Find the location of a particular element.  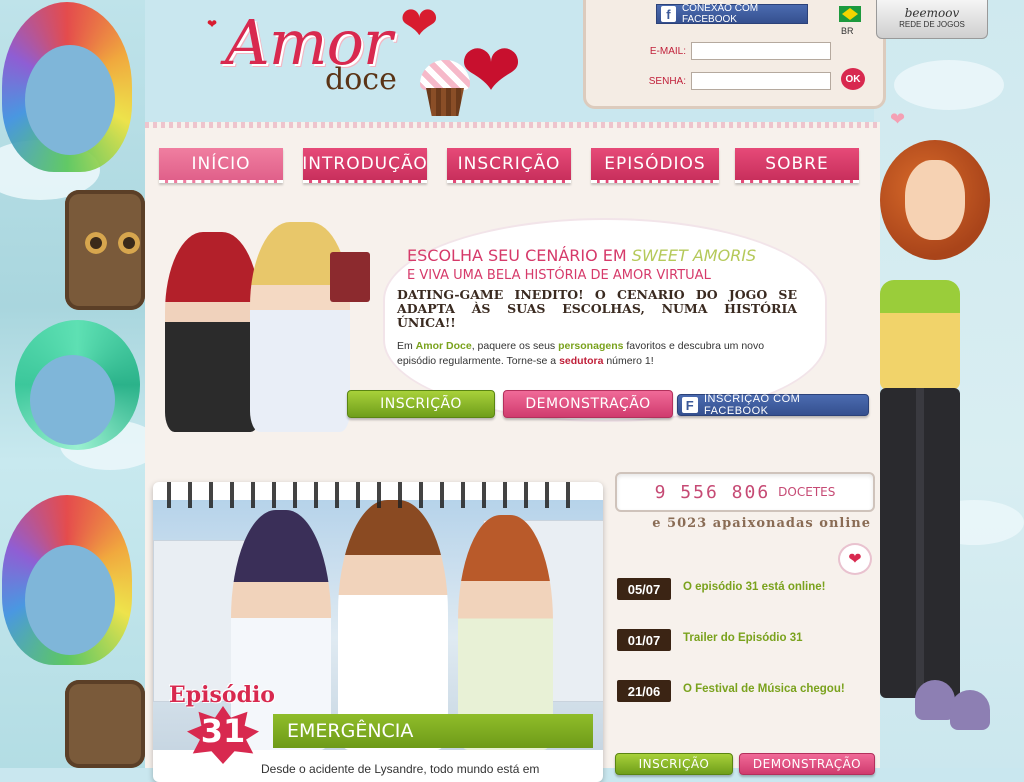

book-icon is located at coordinates (350, 277).